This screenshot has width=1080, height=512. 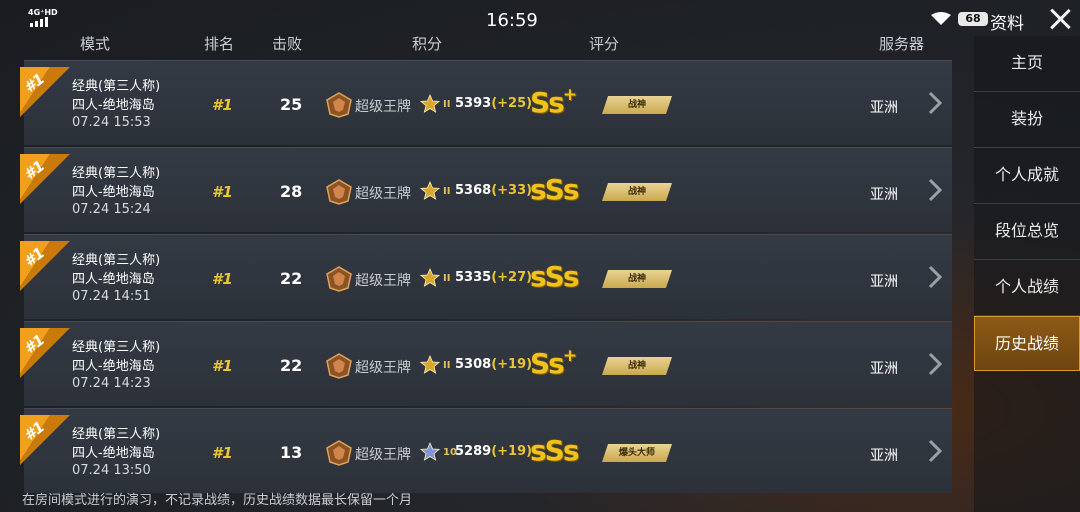 I want to click on footnote: 在房间模式进行的演习，不记录战绩，历史战绩数据最长保留一个月, so click(x=217, y=500).